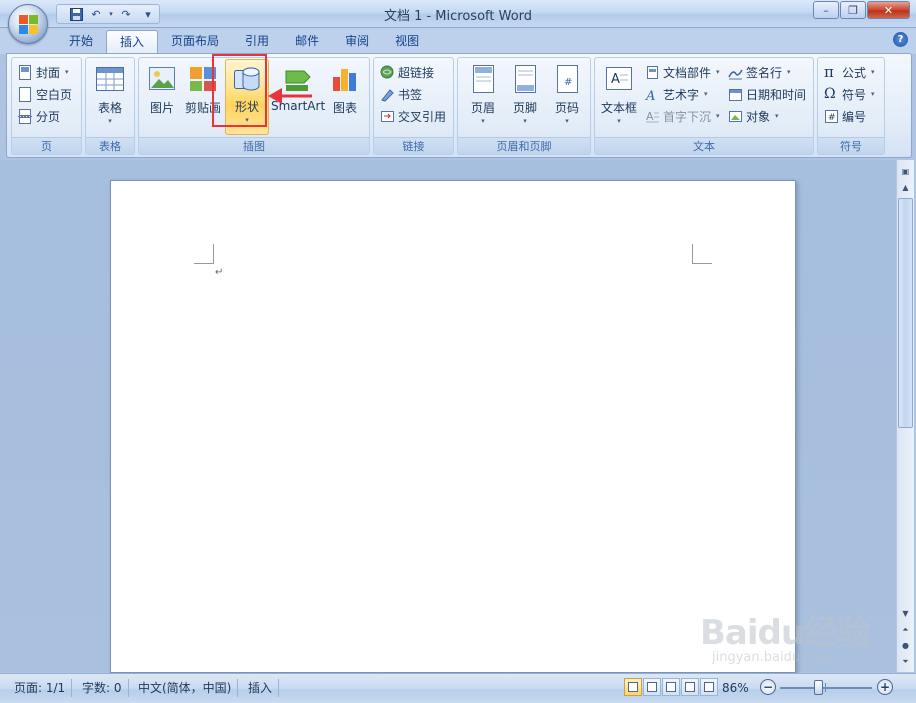 The image size is (916, 703). What do you see at coordinates (110, 145) in the screenshot?
I see `group-label-table: 表格` at bounding box center [110, 145].